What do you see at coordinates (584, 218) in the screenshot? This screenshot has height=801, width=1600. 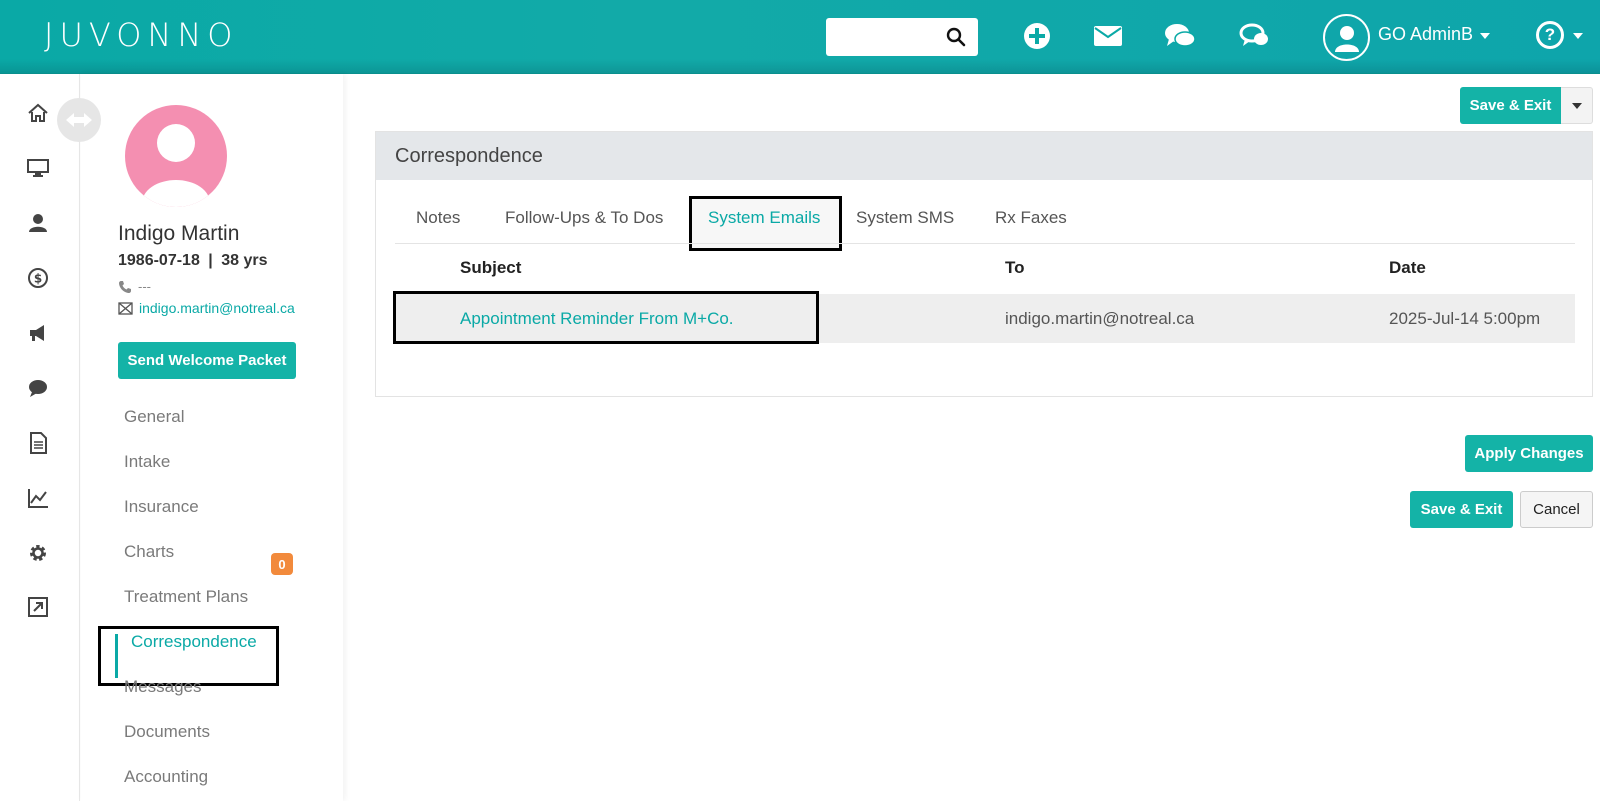 I see `tab-follow-ups: Follow-Ups & To Dos` at bounding box center [584, 218].